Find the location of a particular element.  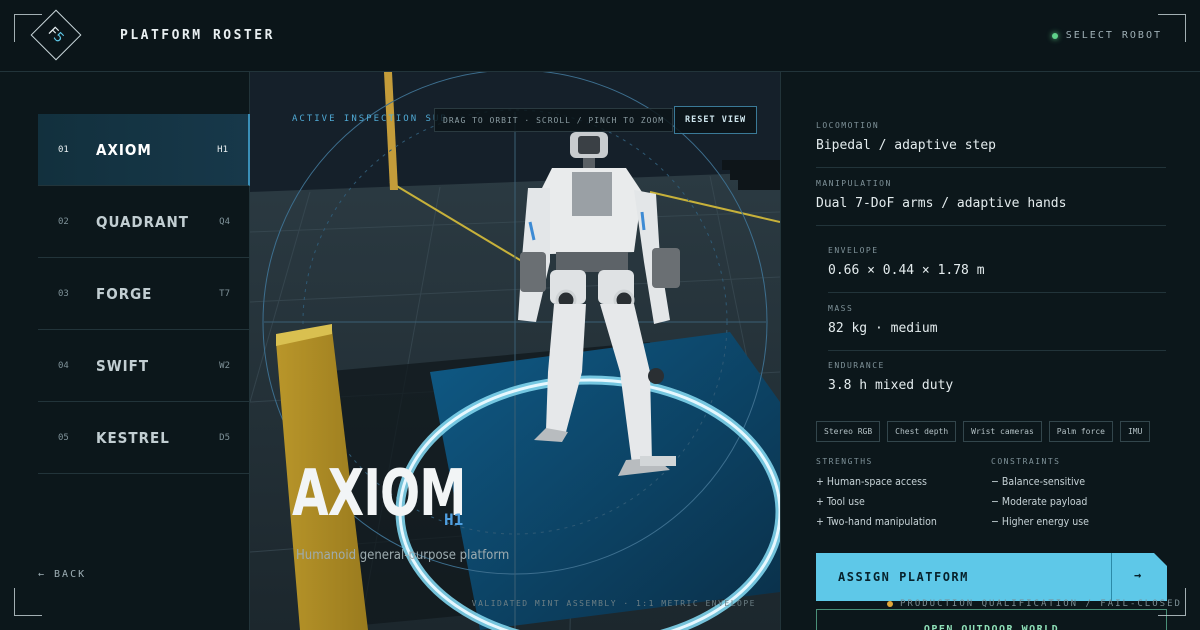

assign-divider is located at coordinates (1111, 577).